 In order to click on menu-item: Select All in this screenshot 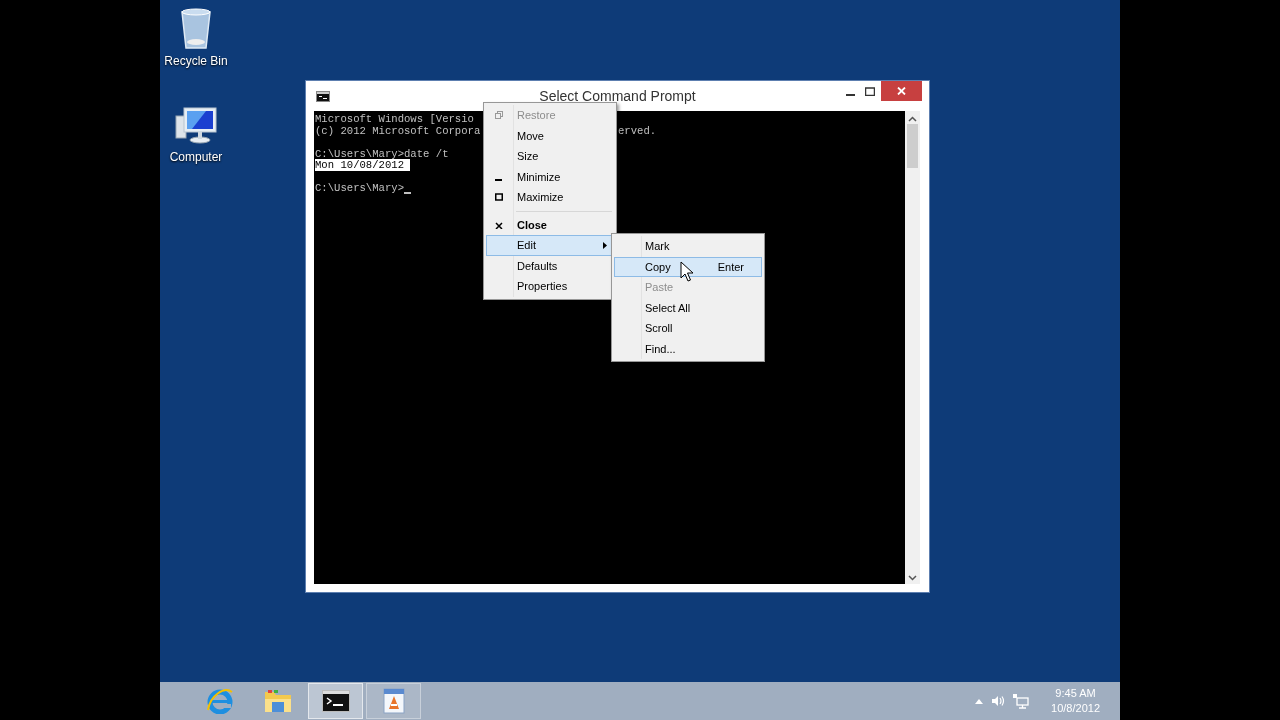, I will do `click(688, 307)`.